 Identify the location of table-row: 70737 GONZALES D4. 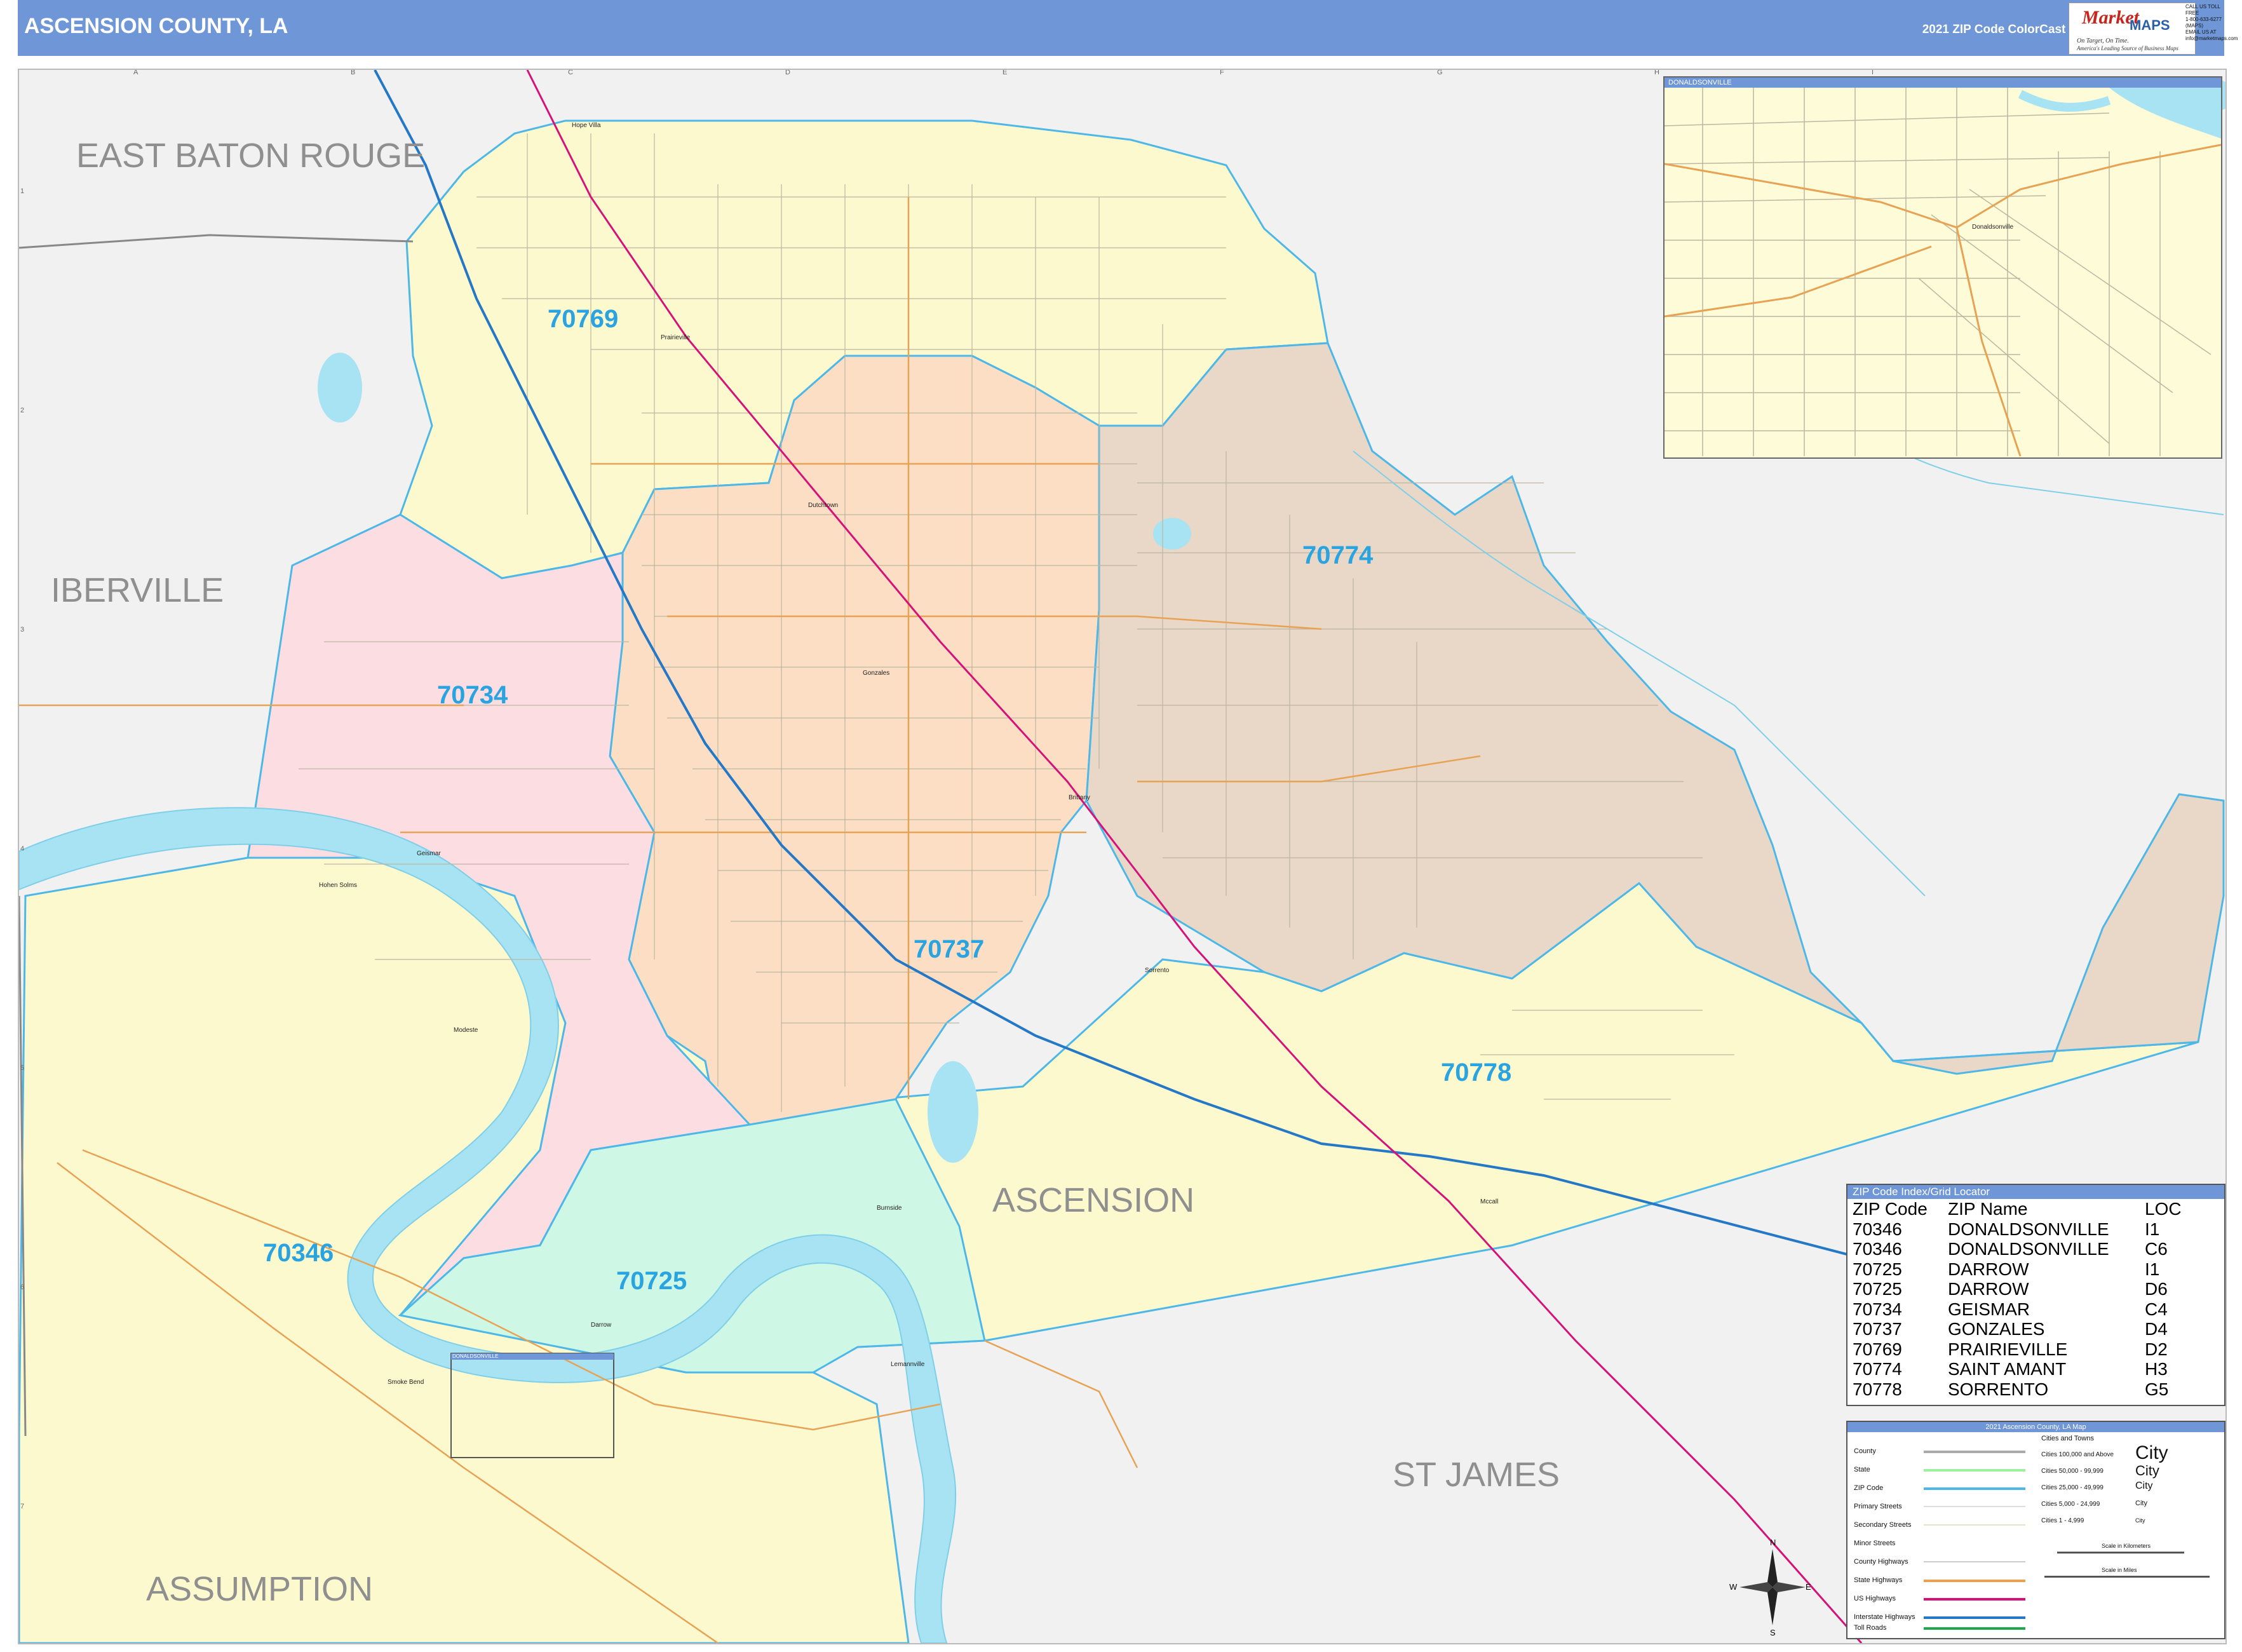
(2035, 1329).